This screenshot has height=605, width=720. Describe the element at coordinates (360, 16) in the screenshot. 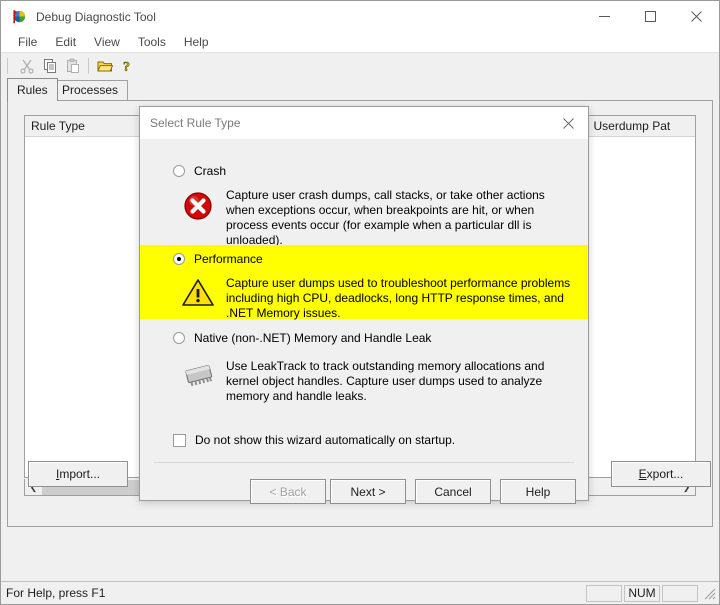

I see `title-bar: Debug Diagnostic Tool` at that location.